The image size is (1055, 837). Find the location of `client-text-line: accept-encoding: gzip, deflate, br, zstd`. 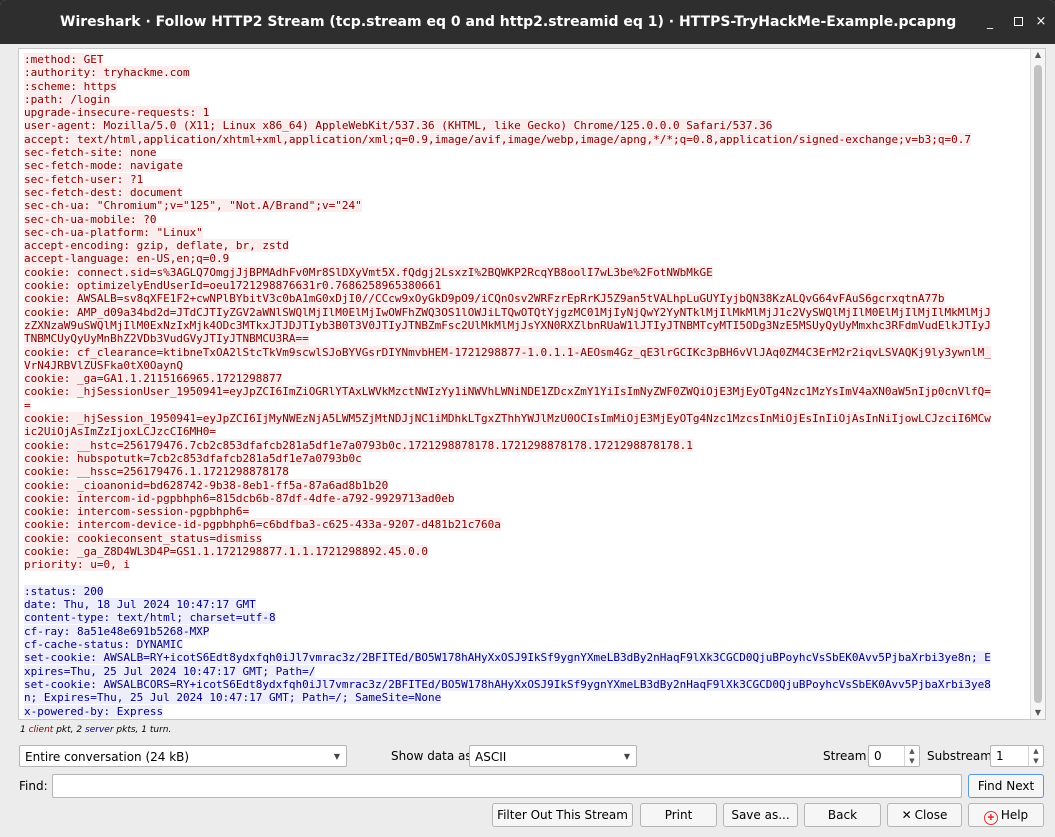

client-text-line: accept-encoding: gzip, deflate, br, zstd is located at coordinates (156, 246).